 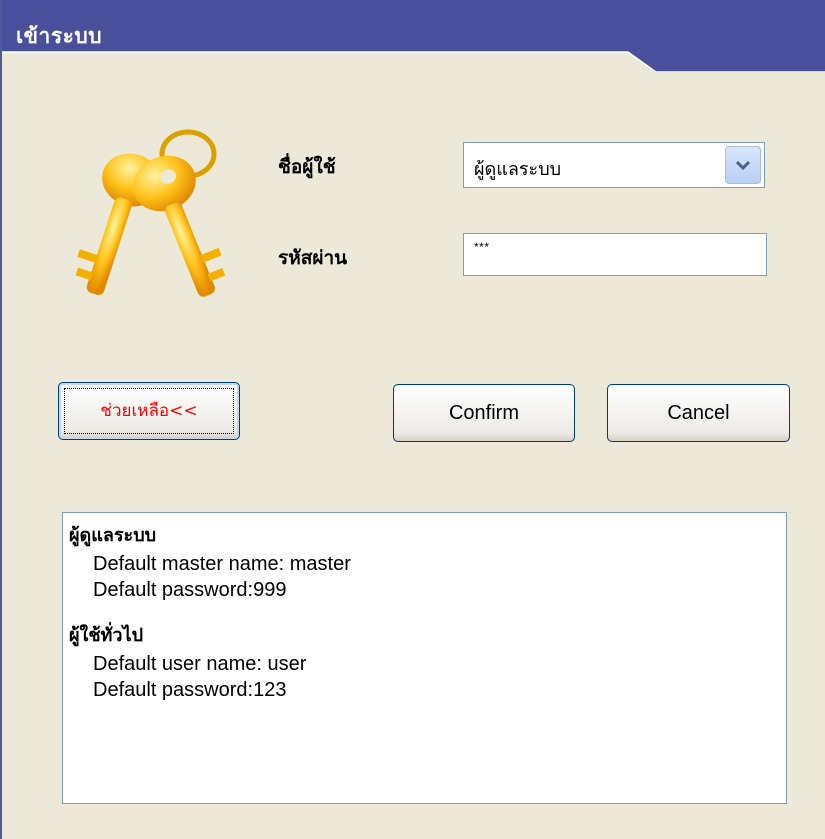 I want to click on help-button-label: ช่วยเหลือ<<, so click(x=149, y=411).